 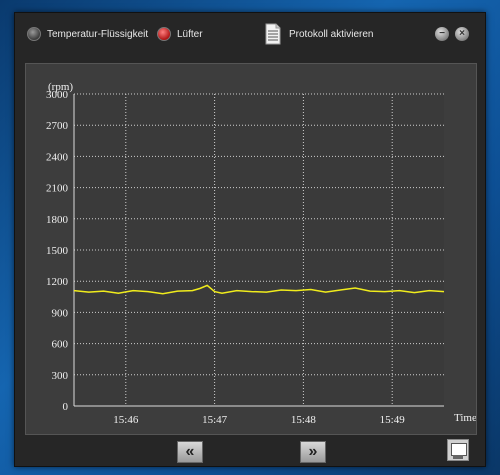 What do you see at coordinates (331, 34) in the screenshot?
I see `protocol-label: Protokoll aktivieren` at bounding box center [331, 34].